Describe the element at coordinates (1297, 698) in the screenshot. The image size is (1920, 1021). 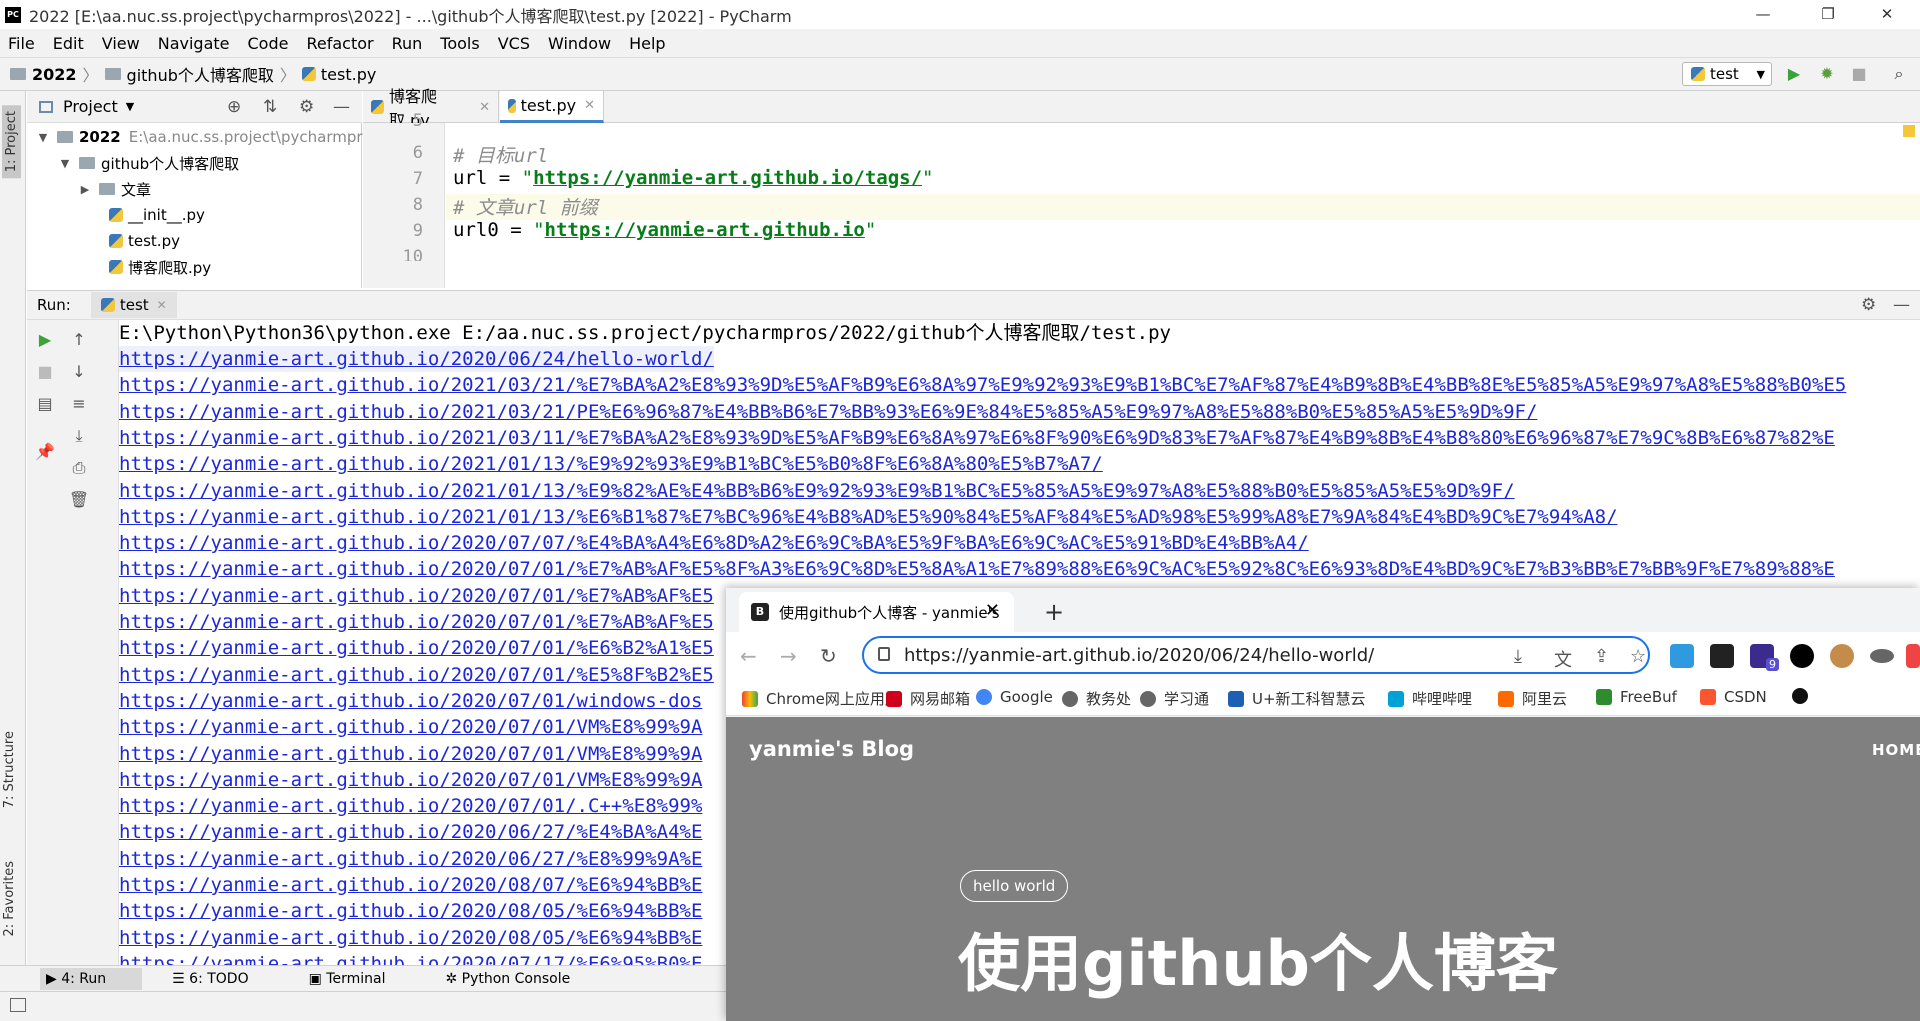
I see `bookmark-u-plus: U+新工科智慧云` at that location.